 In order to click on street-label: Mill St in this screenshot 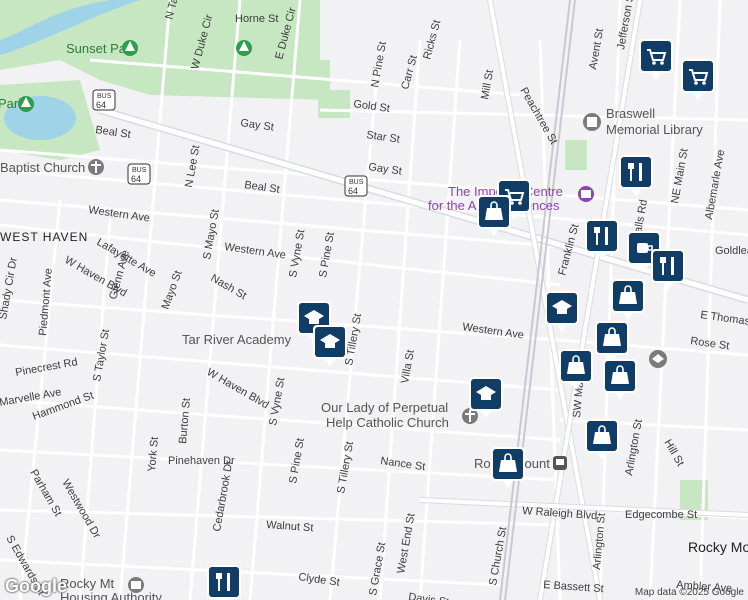, I will do `click(487, 85)`.